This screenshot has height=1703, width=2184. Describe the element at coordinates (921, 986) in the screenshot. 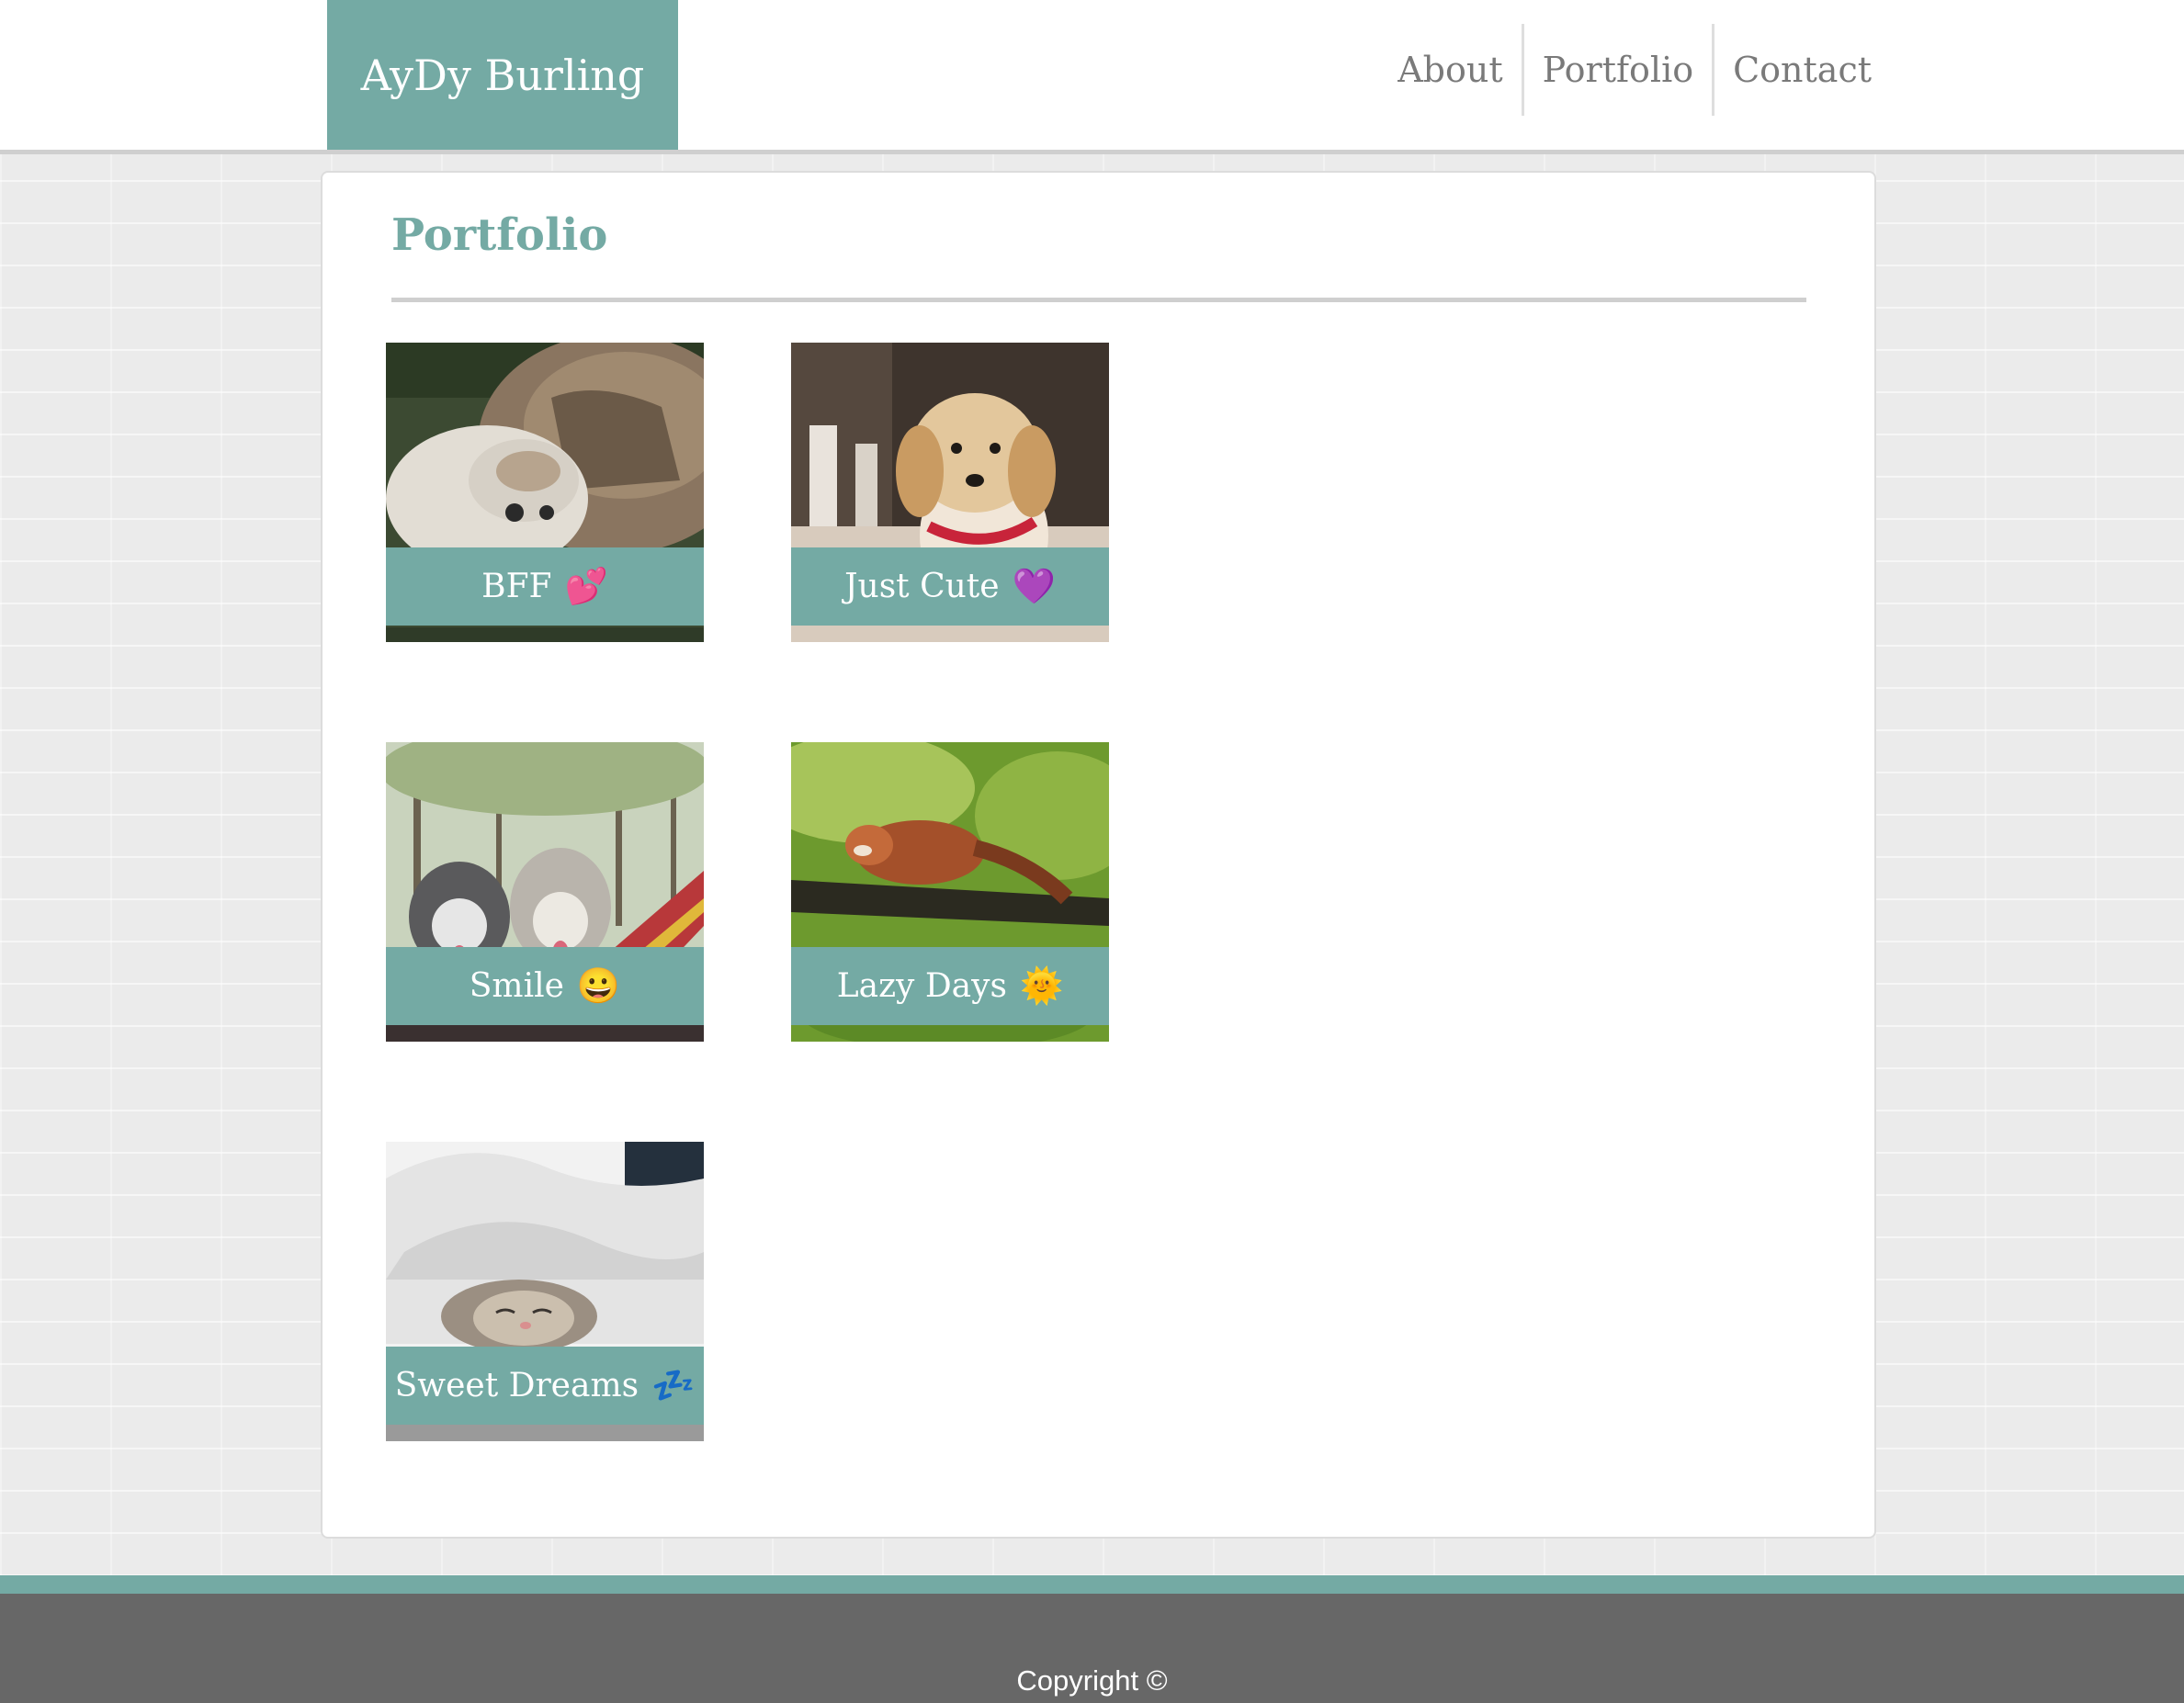

I see `card-caption-text: Lazy Days` at that location.